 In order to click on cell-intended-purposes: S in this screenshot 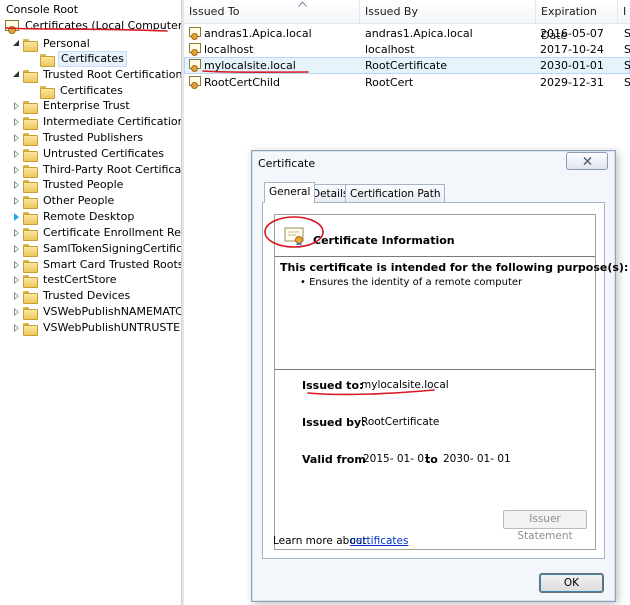, I will do `click(627, 33)`.